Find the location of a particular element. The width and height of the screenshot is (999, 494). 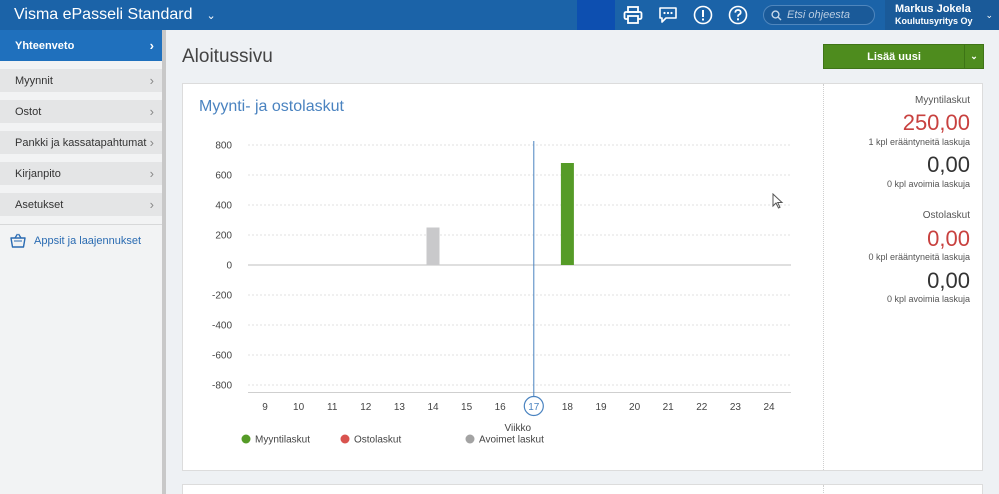

y-tick-label: 200 is located at coordinates (223, 236).